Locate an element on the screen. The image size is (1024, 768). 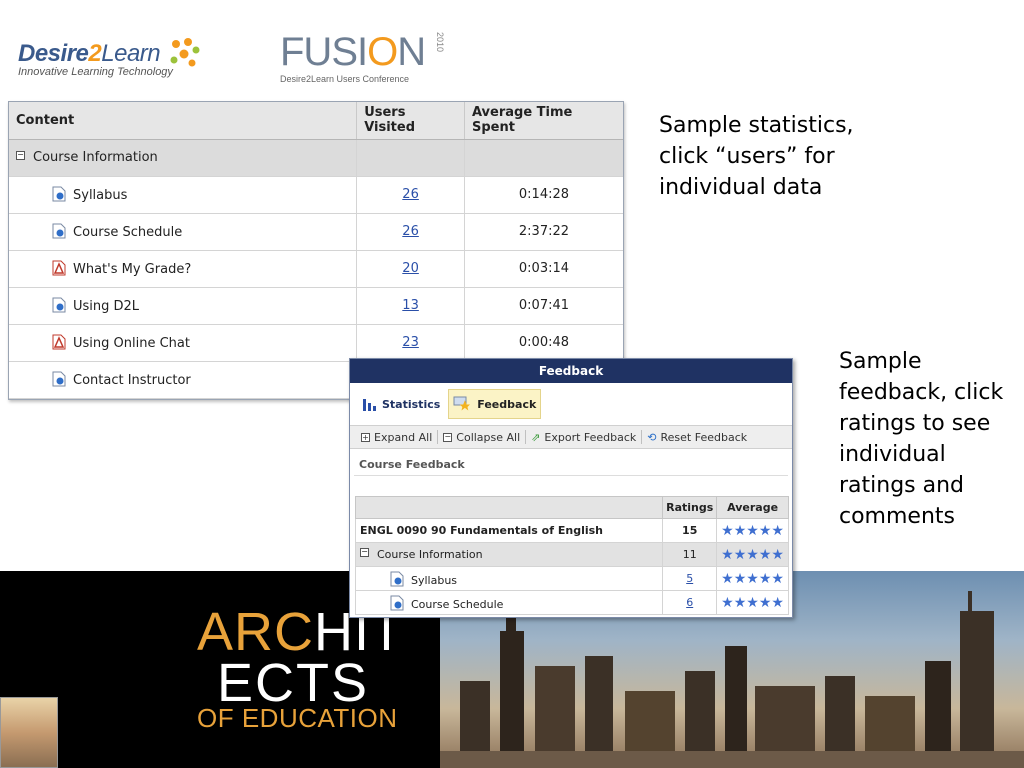
group-label: Course Information is located at coordinates (95, 157).